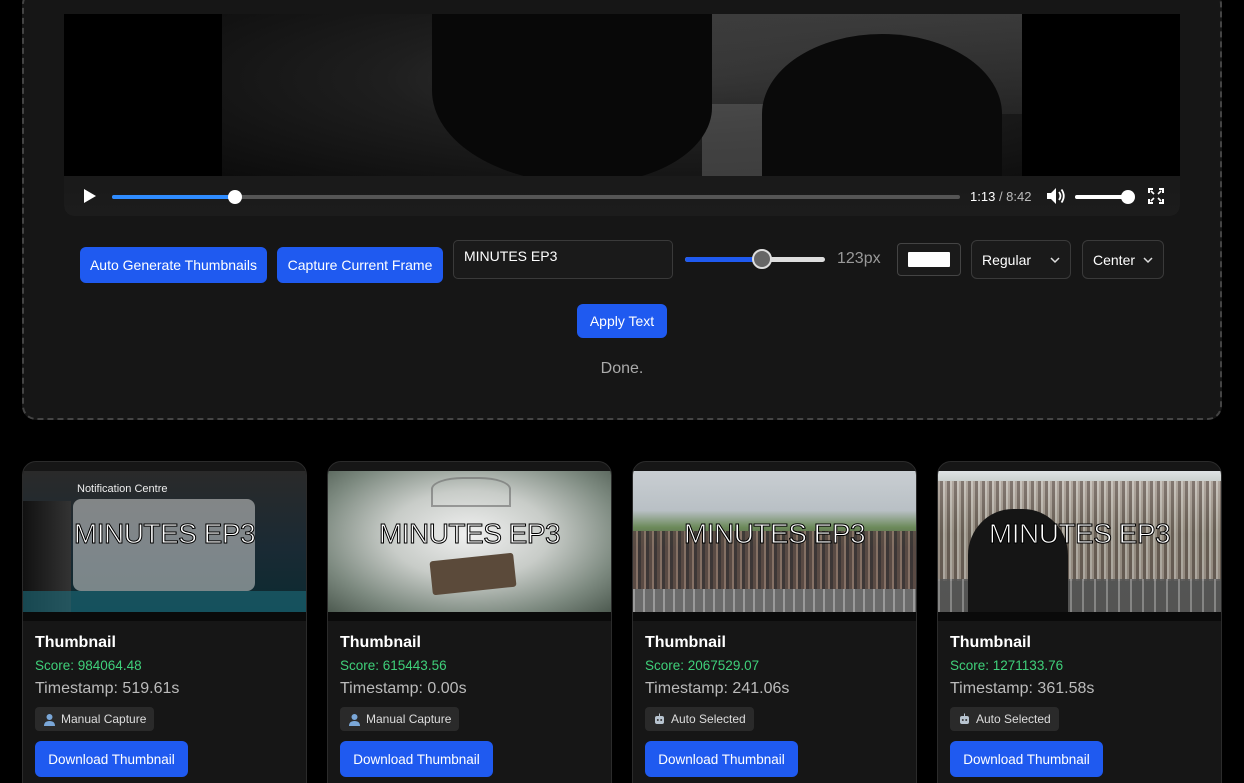 This screenshot has width=1244, height=783. I want to click on volume-icon, so click(1056, 196).